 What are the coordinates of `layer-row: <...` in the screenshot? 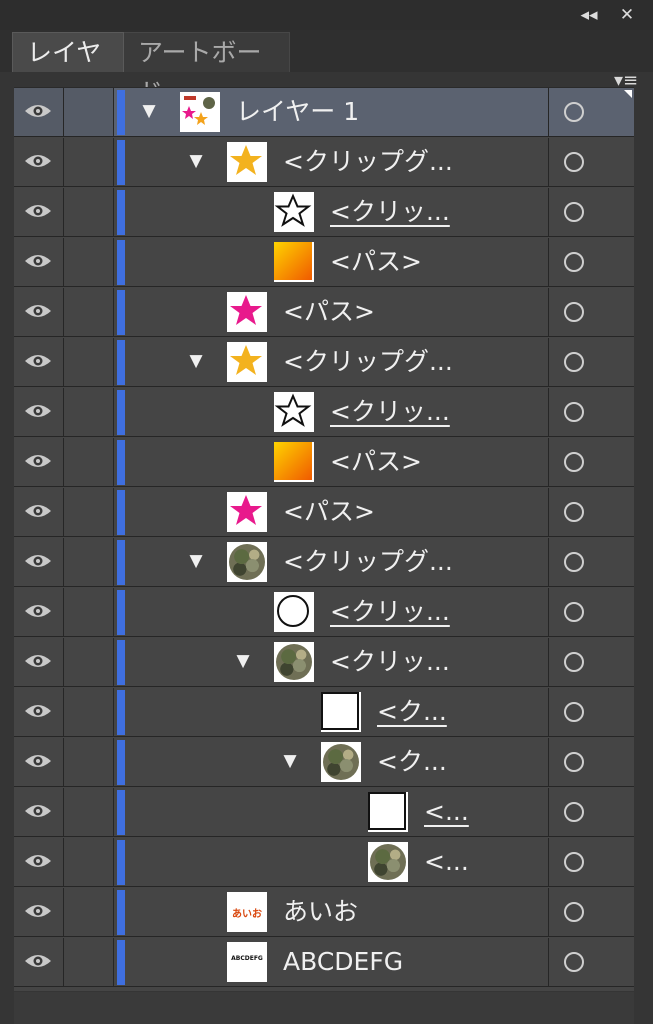 It's located at (324, 862).